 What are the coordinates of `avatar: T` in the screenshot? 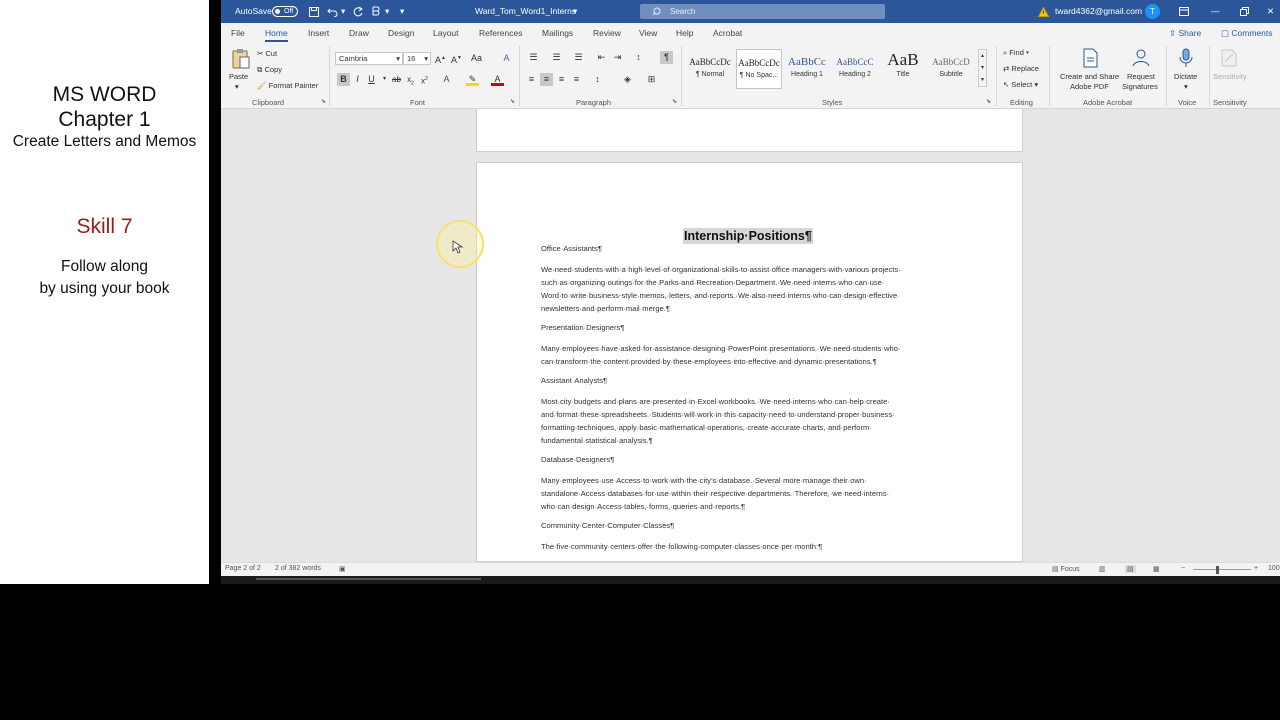 It's located at (1152, 11).